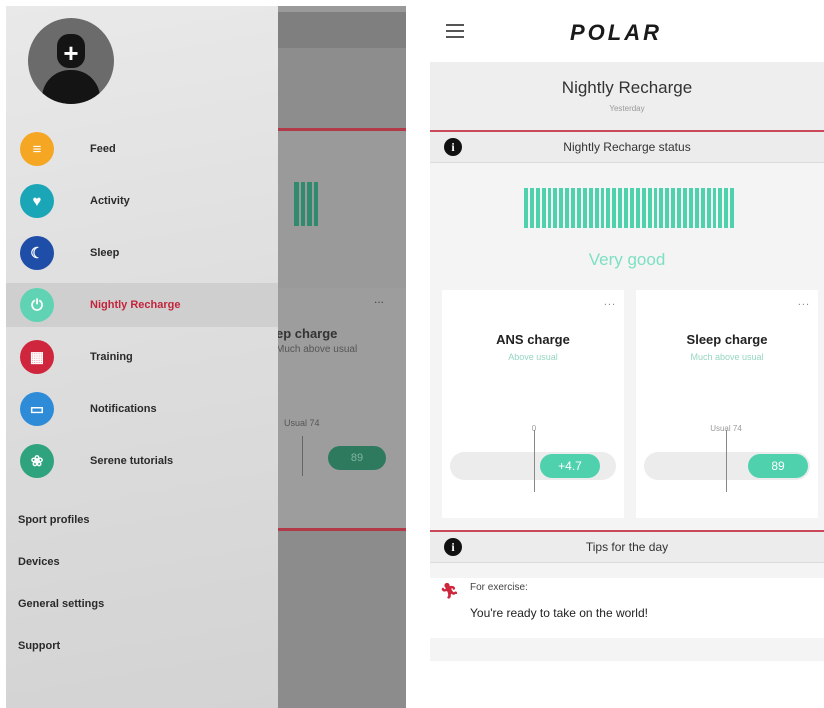 Image resolution: width=824 pixels, height=708 pixels. I want to click on menu-general-settings: General settings, so click(61, 604).